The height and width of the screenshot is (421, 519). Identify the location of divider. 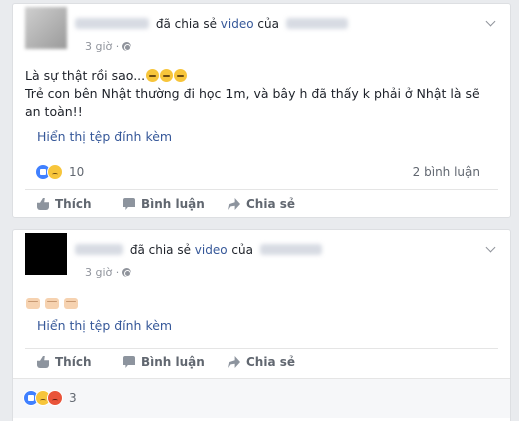
(261, 189).